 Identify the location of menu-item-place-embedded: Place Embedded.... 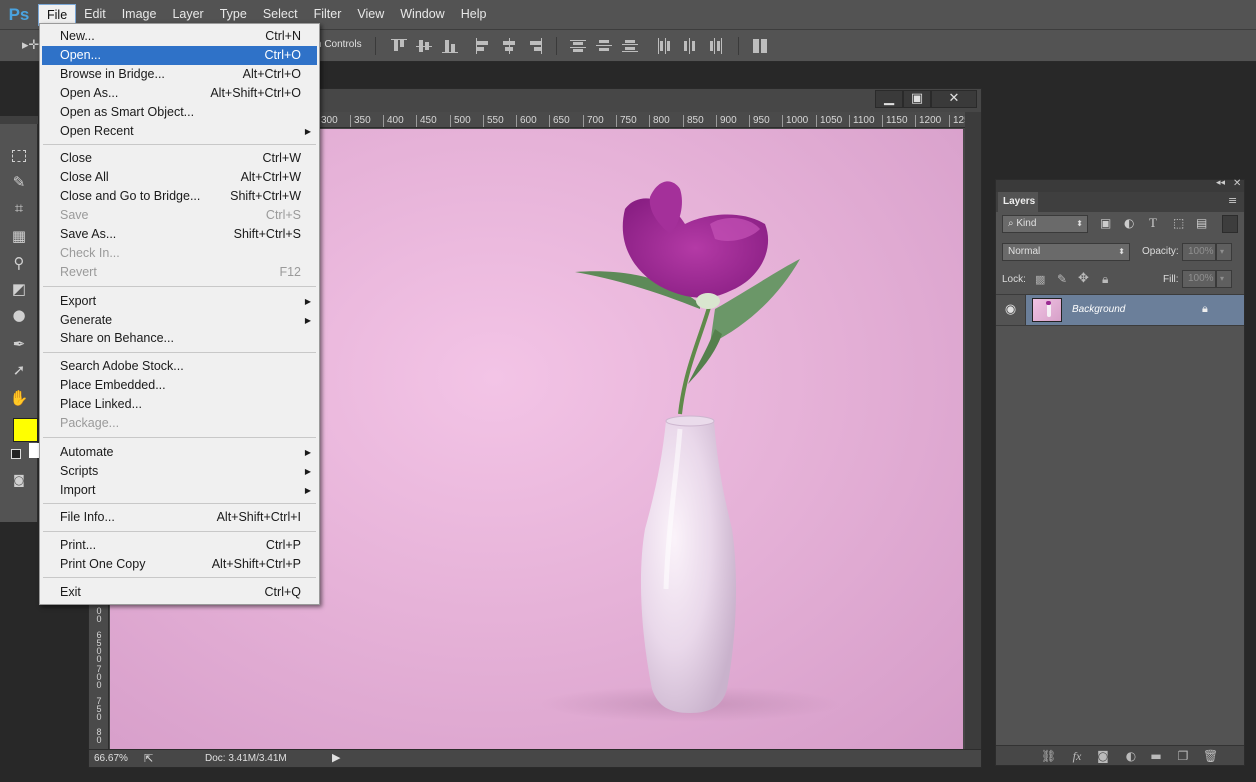
(179, 385).